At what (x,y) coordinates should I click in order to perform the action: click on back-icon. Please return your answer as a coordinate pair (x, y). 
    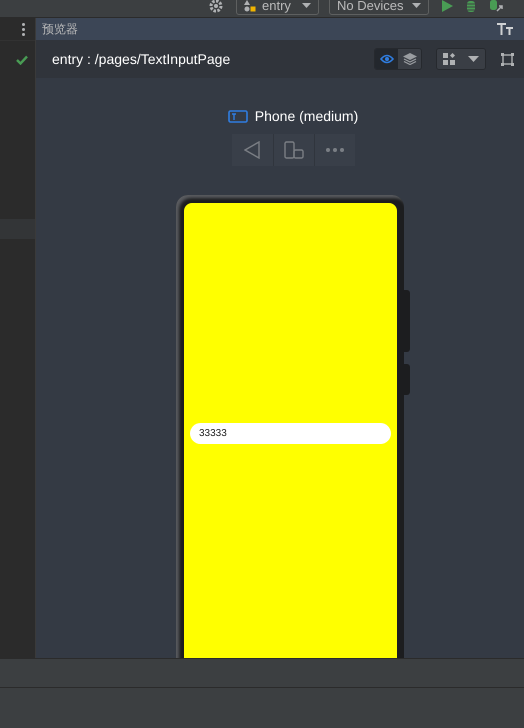
    Looking at the image, I should click on (252, 150).